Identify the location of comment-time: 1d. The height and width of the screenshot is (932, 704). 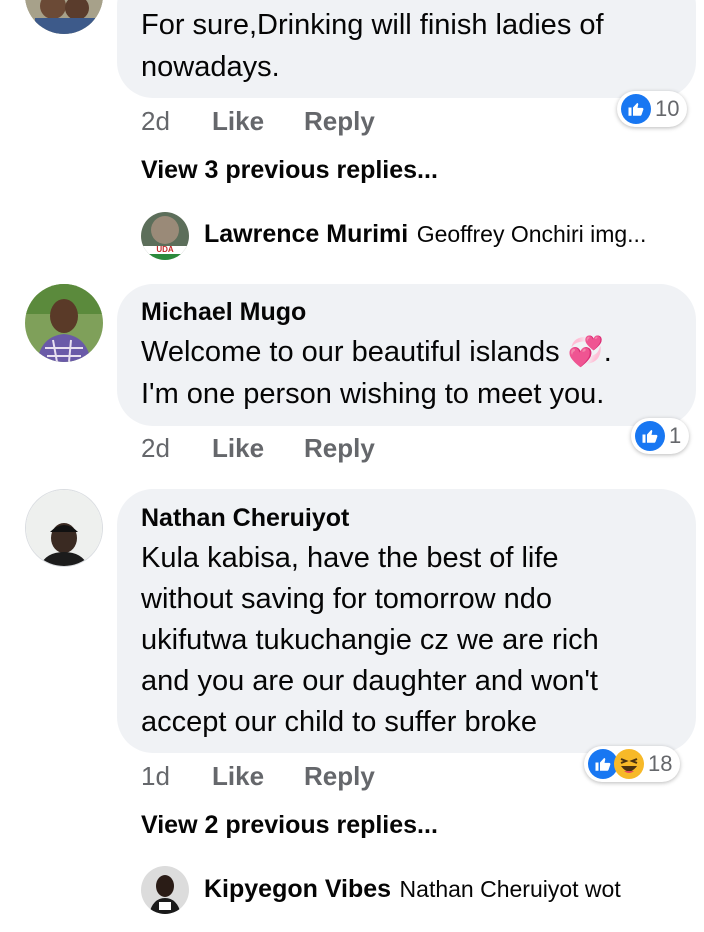
(155, 776).